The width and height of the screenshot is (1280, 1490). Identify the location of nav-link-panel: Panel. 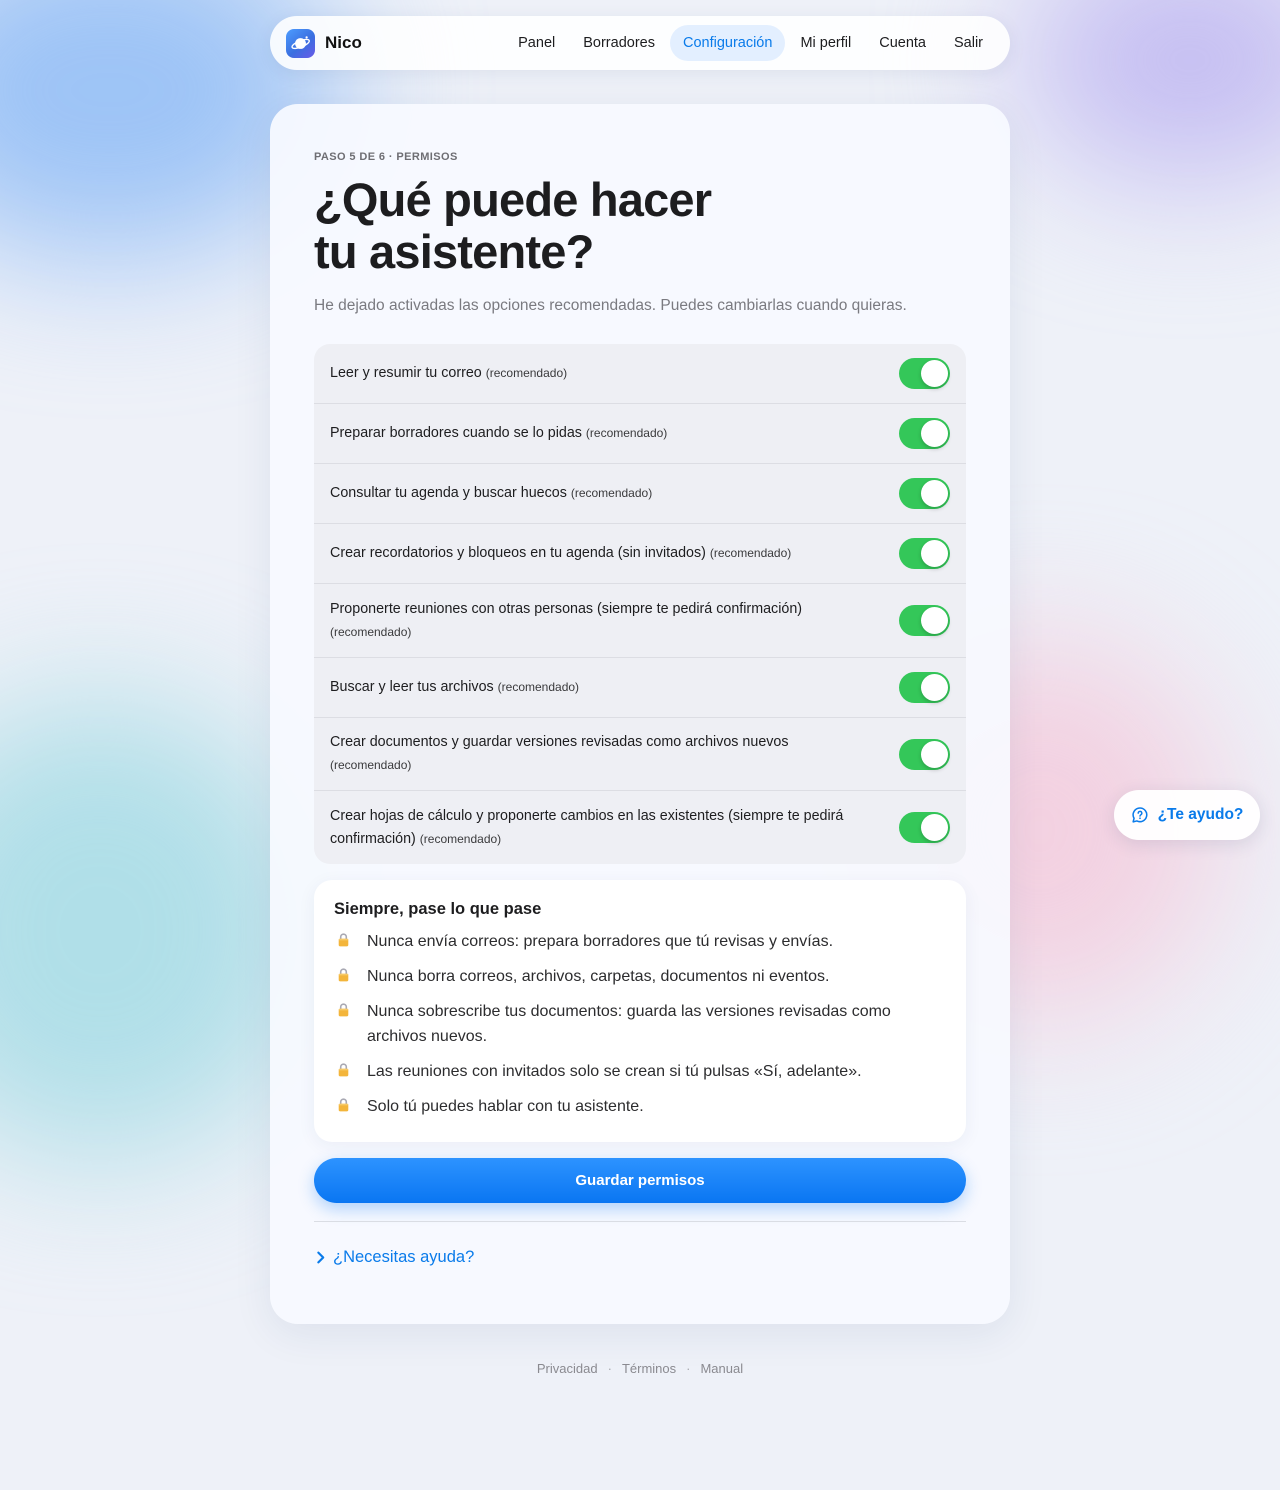
(536, 43).